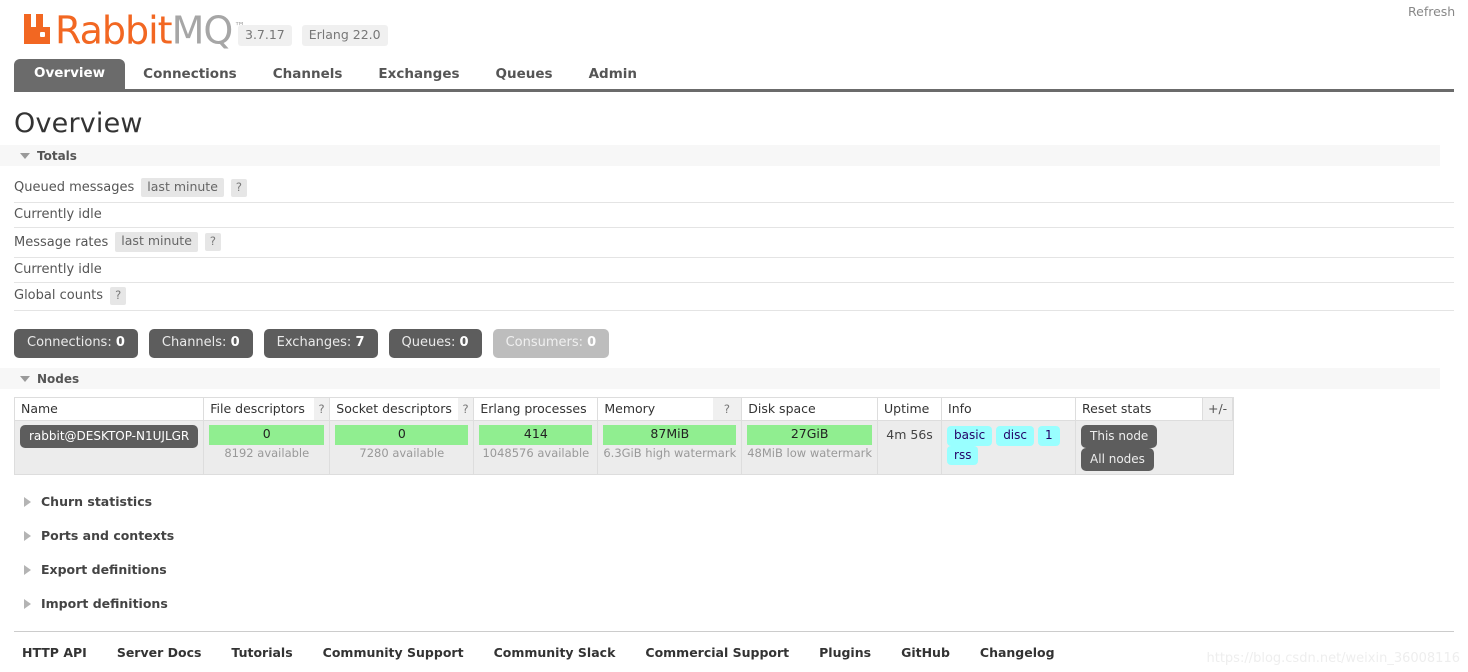 Image resolution: width=1468 pixels, height=672 pixels. What do you see at coordinates (810, 448) in the screenshot?
I see `disk-space-cell: 27GiB 48MiB low watermark` at bounding box center [810, 448].